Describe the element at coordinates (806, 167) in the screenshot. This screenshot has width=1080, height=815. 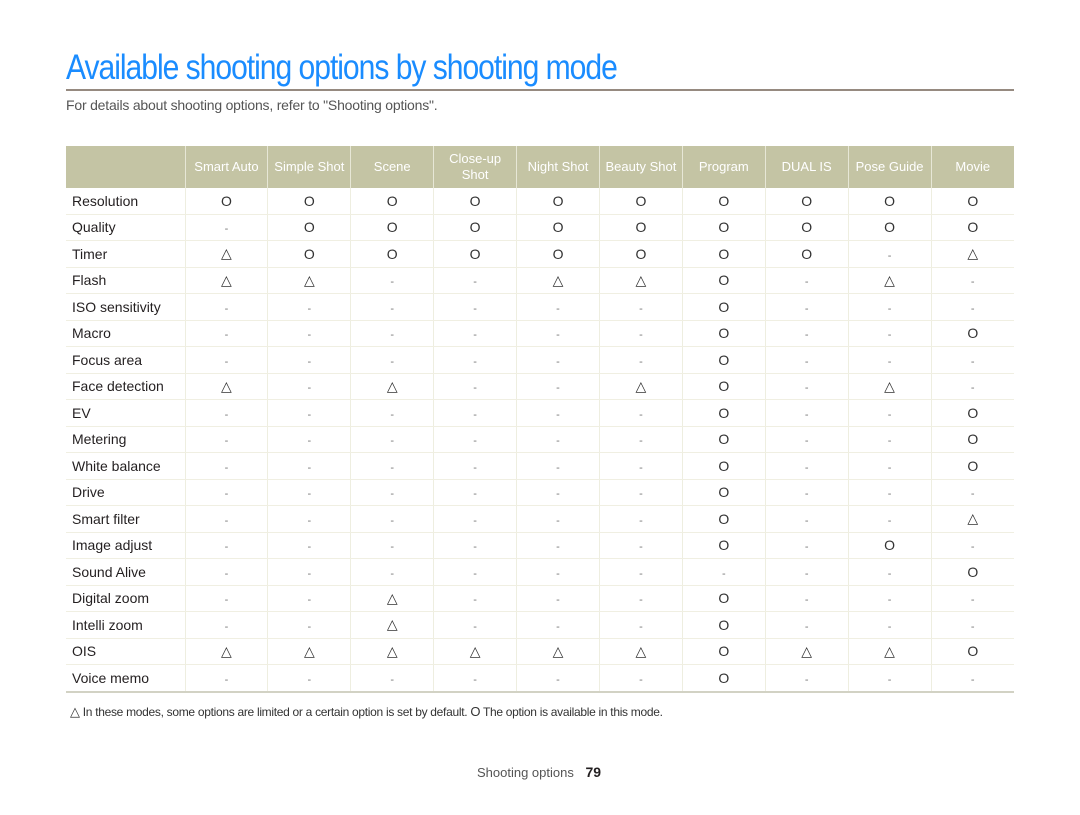
I see `column-header: DUAL IS` at that location.